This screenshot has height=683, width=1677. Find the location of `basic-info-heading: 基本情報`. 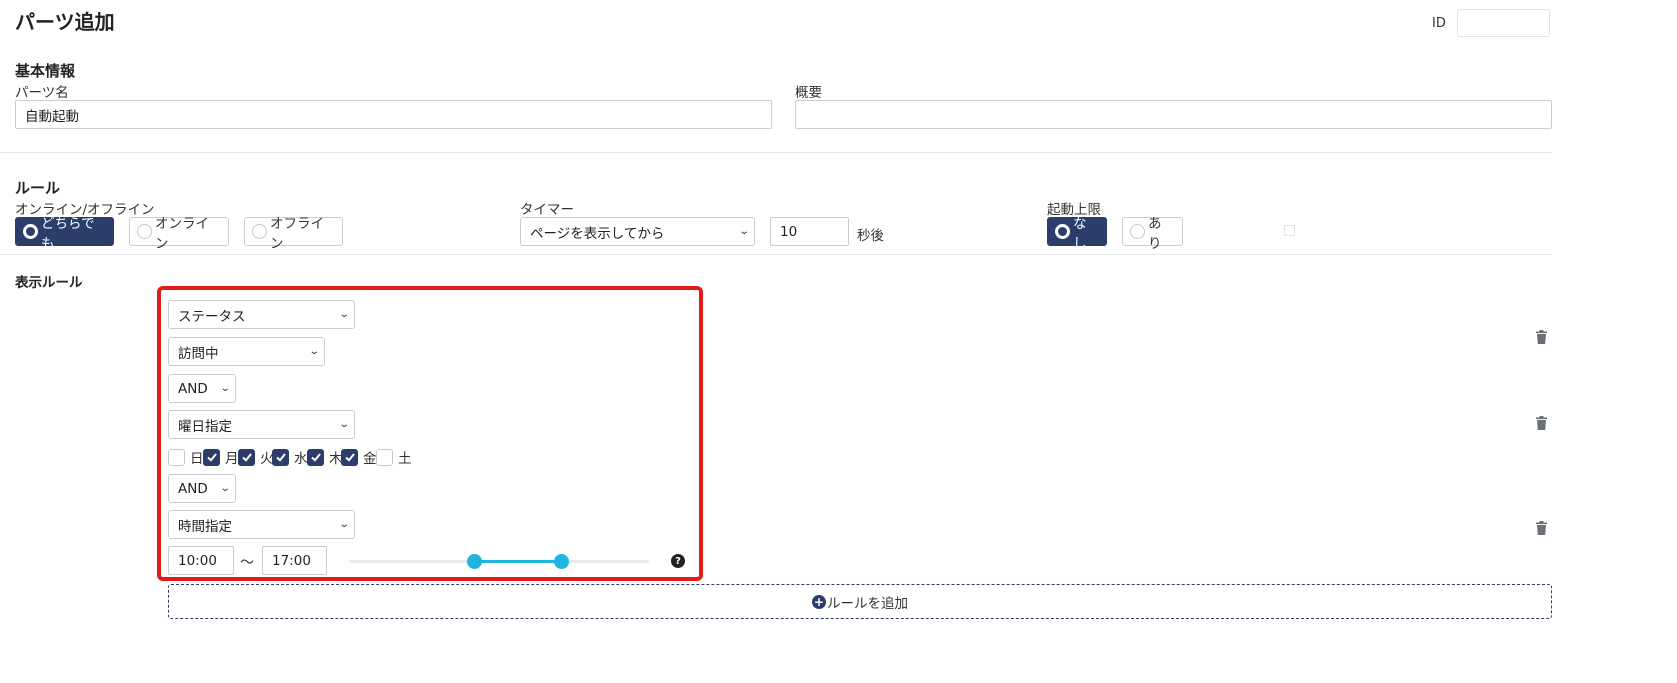

basic-info-heading: 基本情報 is located at coordinates (45, 71).